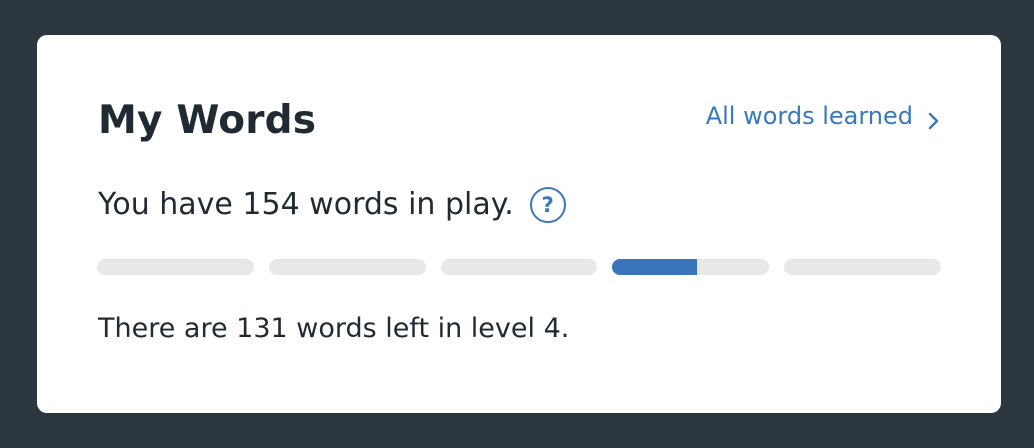 This screenshot has width=1034, height=448. I want to click on all-words-learned-link: All words learned, so click(822, 116).